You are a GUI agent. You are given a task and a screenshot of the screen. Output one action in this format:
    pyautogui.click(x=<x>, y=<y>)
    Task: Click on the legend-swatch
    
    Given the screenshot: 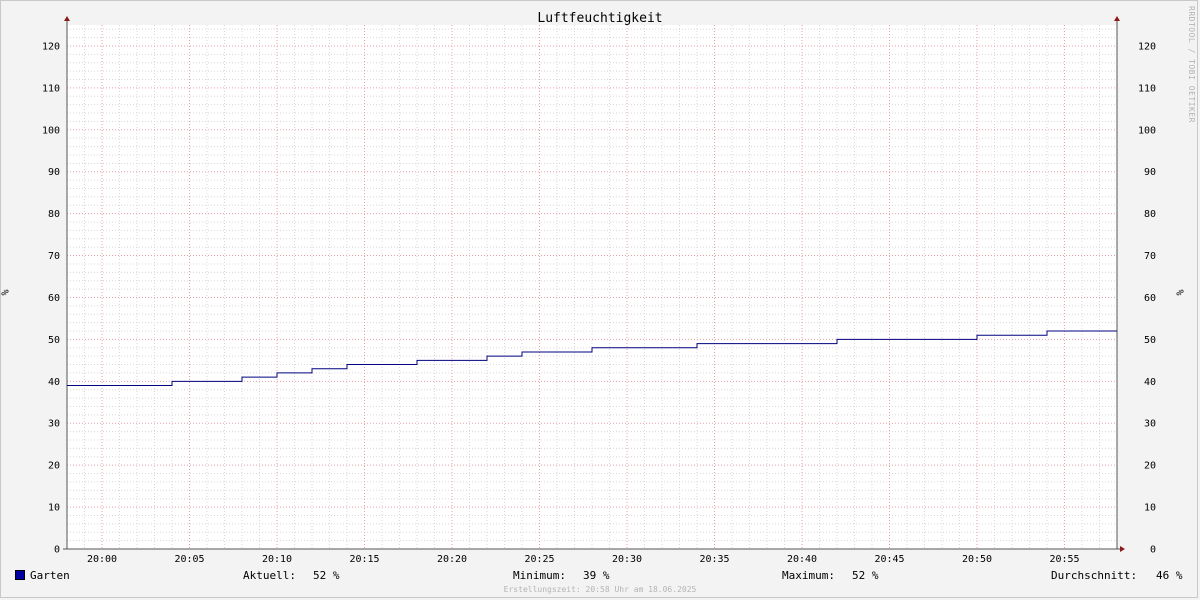 What is the action you would take?
    pyautogui.click(x=20, y=575)
    